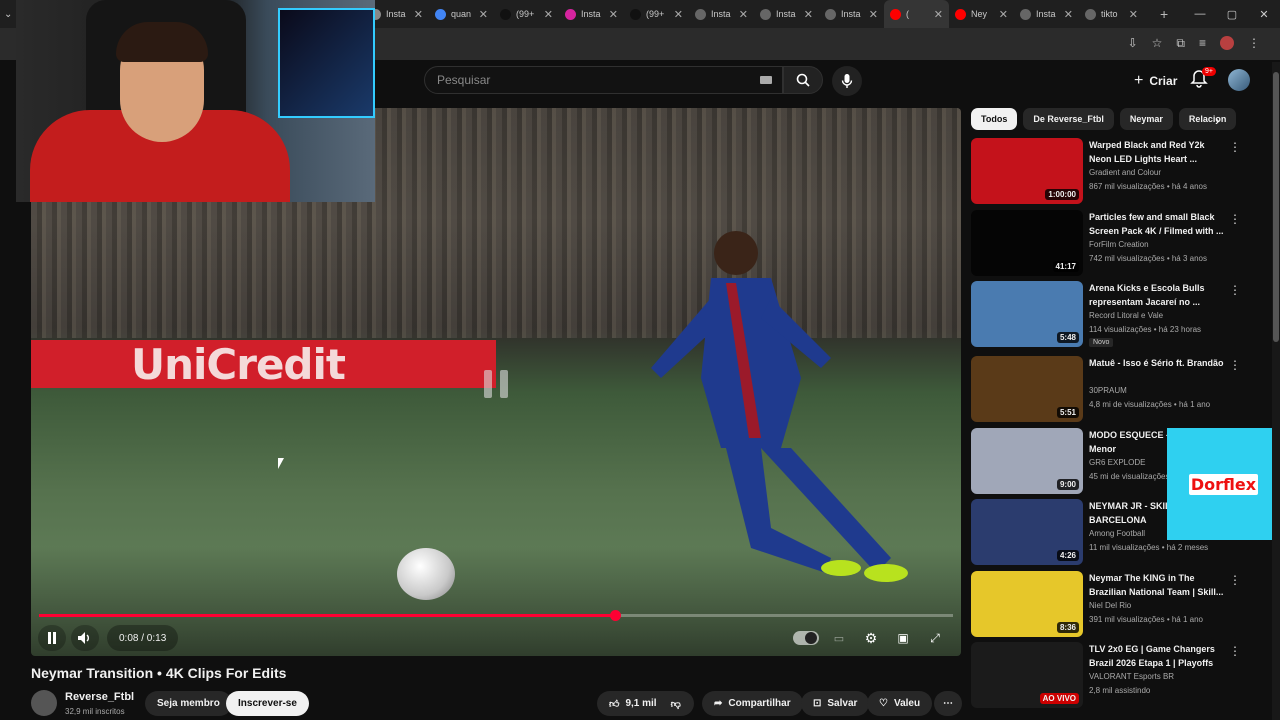  I want to click on pause-button, so click(52, 638).